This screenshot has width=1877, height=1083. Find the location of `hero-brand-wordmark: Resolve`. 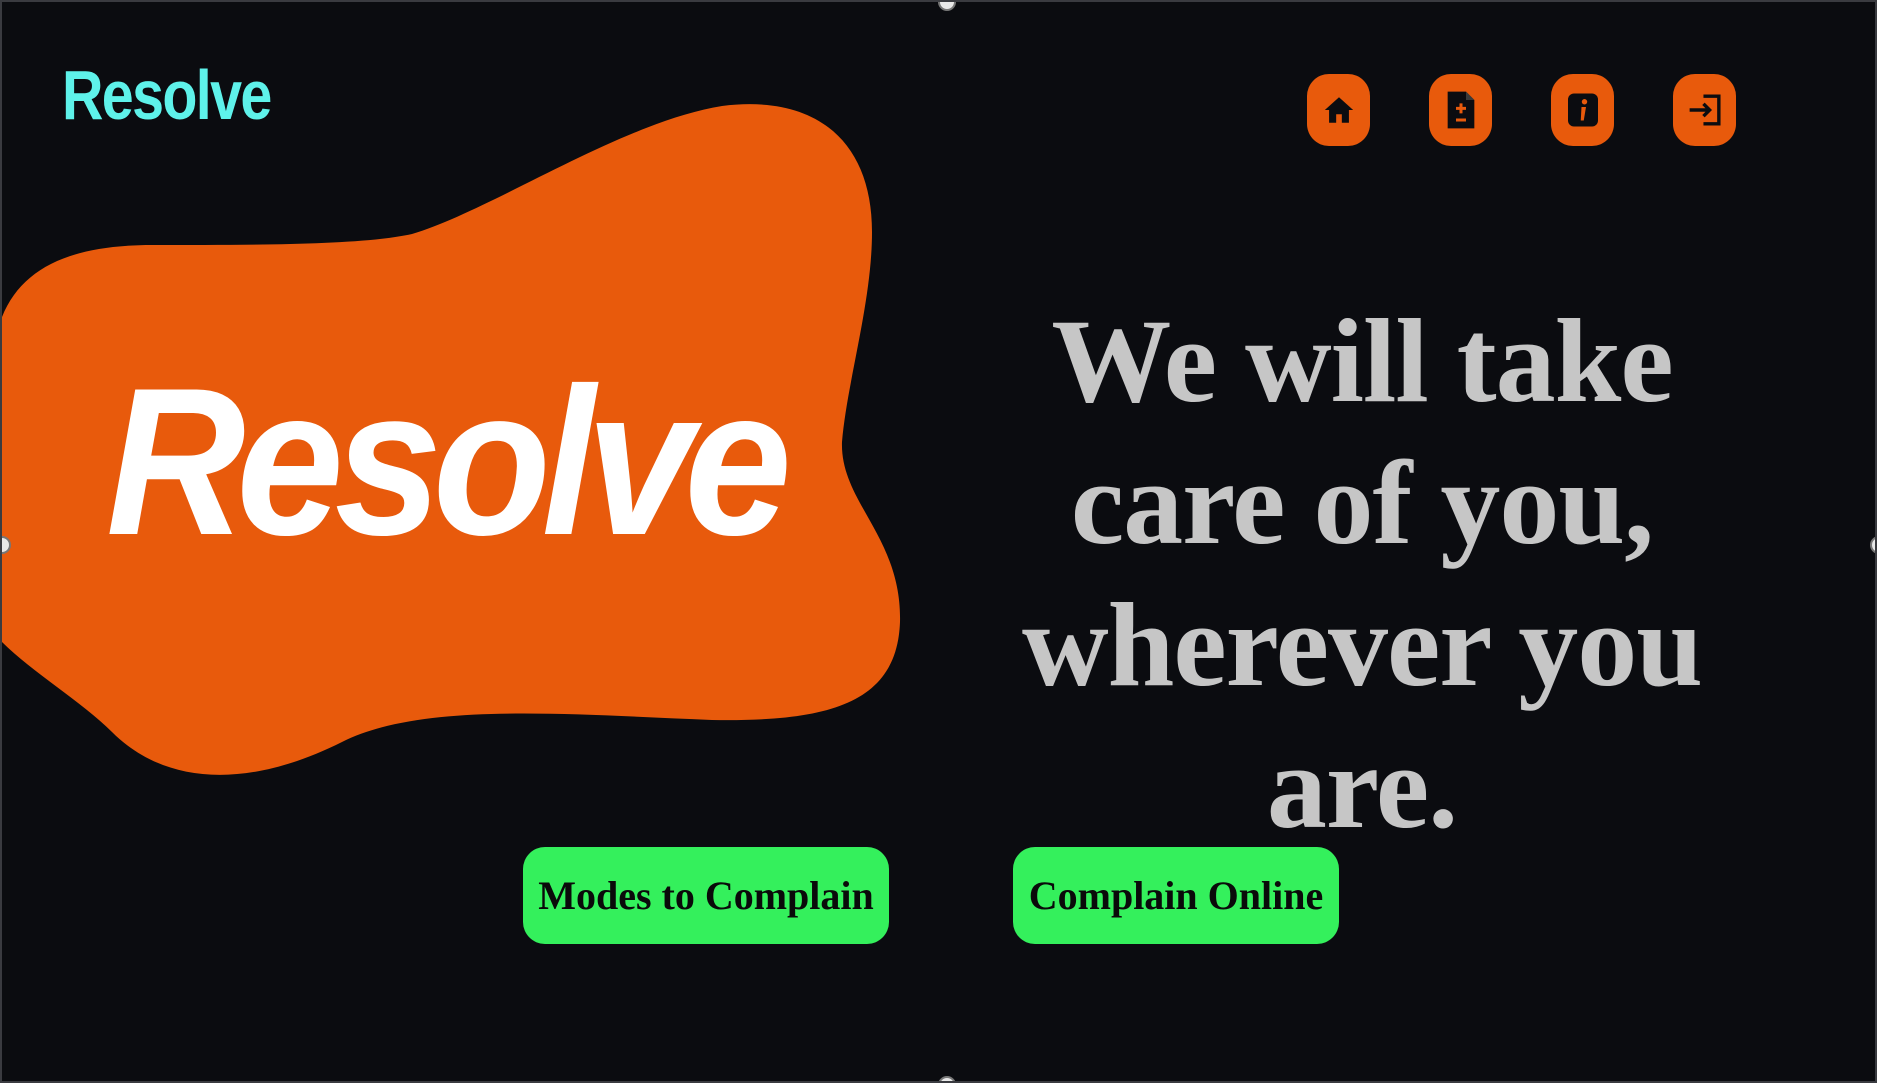

hero-brand-wordmark: Resolve is located at coordinates (449, 461).